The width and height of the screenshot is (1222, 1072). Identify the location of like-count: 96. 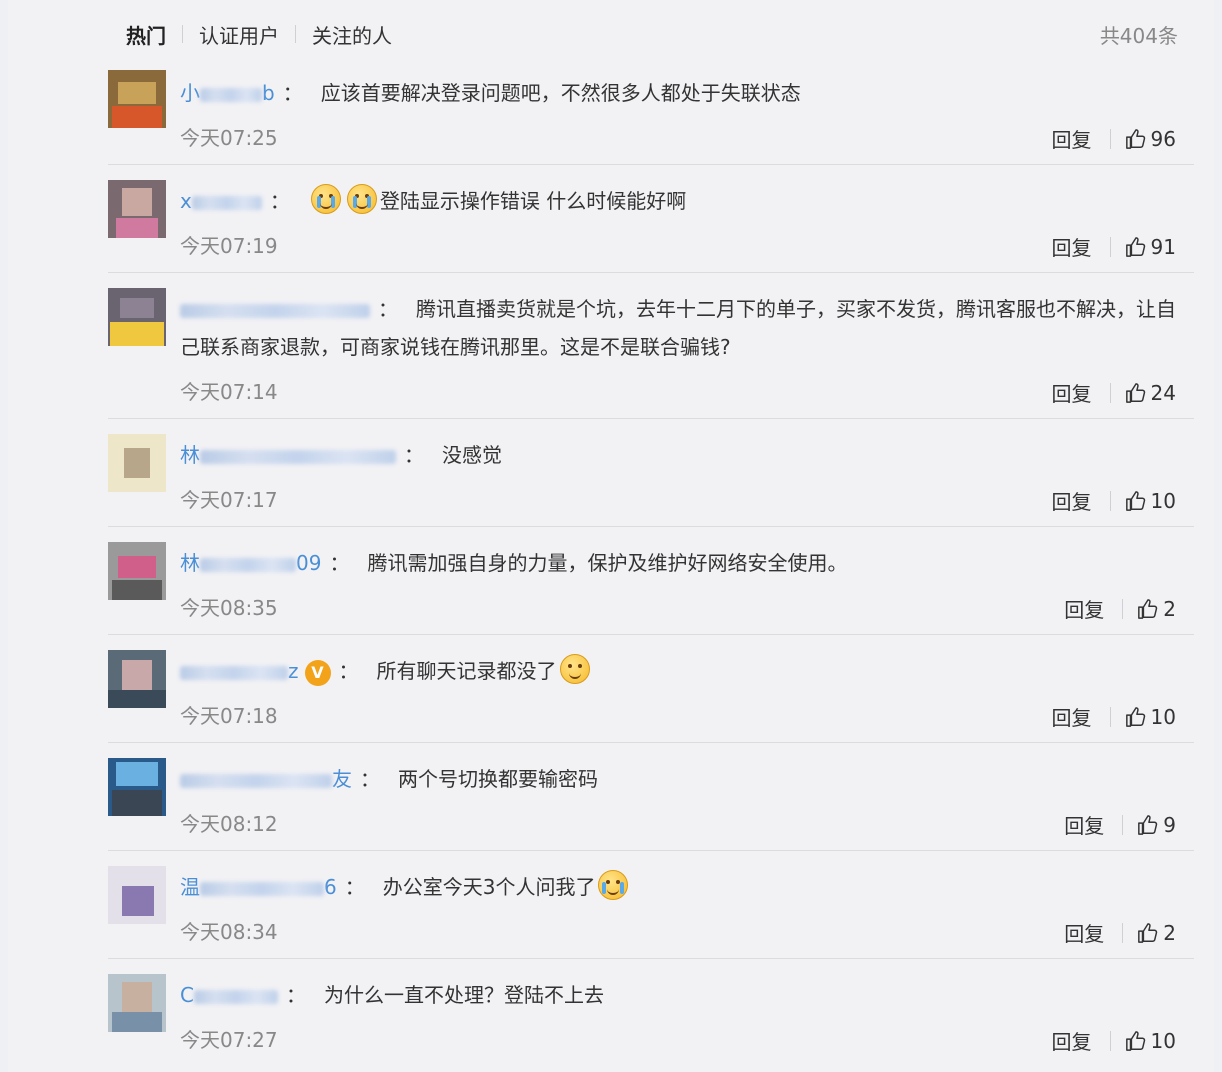
(1163, 138).